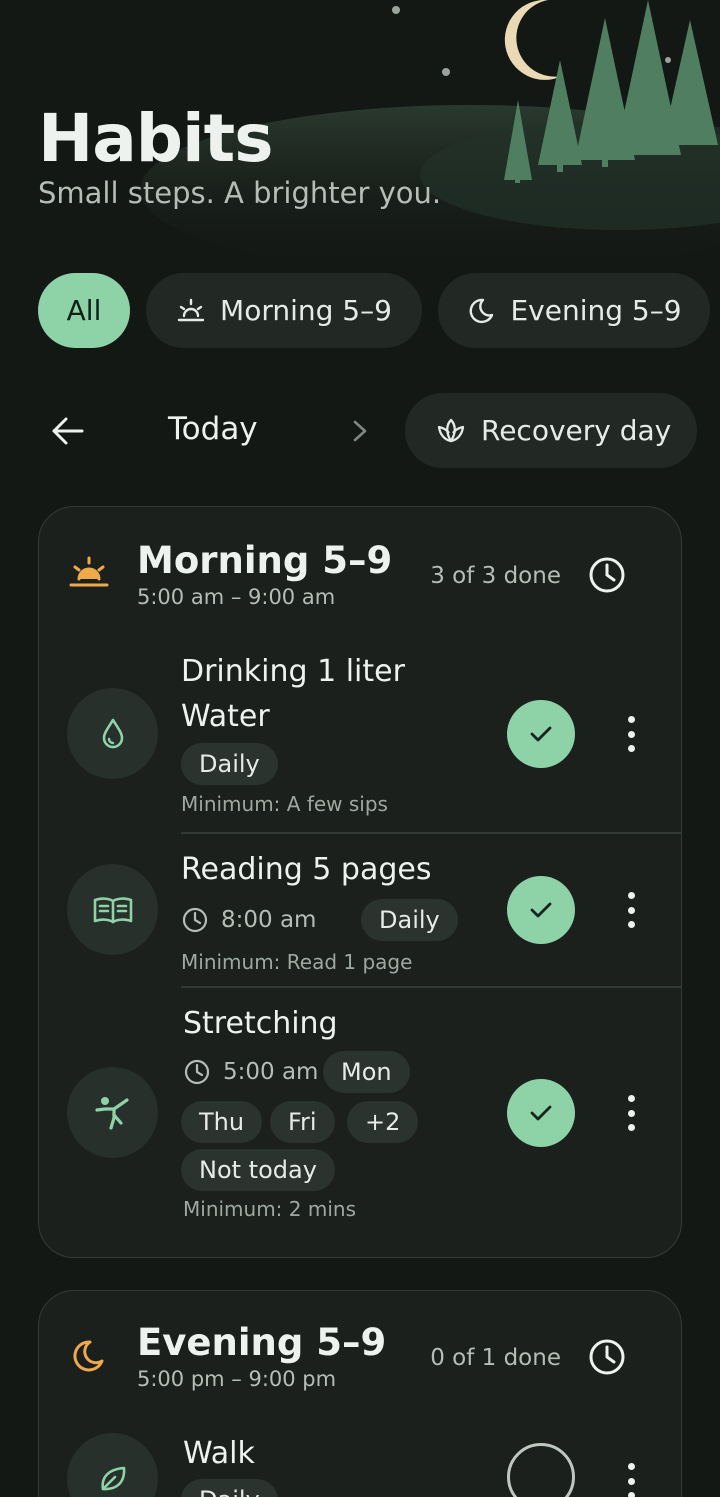 This screenshot has height=1497, width=720. What do you see at coordinates (360, 1459) in the screenshot?
I see `habit-row-walk: Walk Daily` at bounding box center [360, 1459].